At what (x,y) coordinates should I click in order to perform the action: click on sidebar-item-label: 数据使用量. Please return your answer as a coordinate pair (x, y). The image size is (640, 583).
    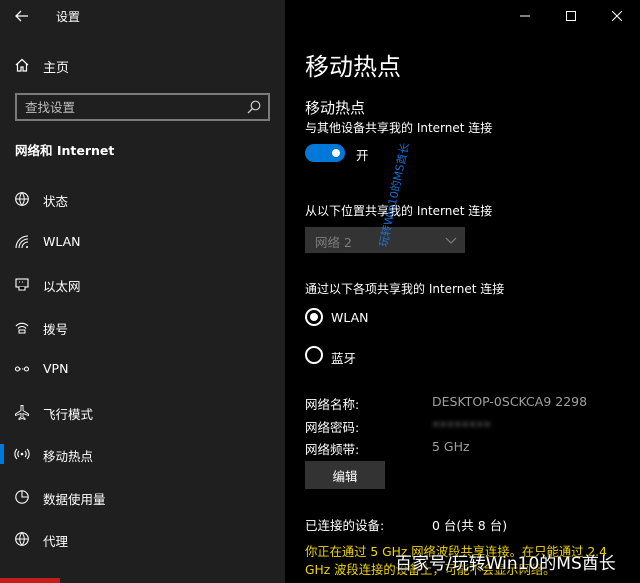
    Looking at the image, I should click on (74, 499).